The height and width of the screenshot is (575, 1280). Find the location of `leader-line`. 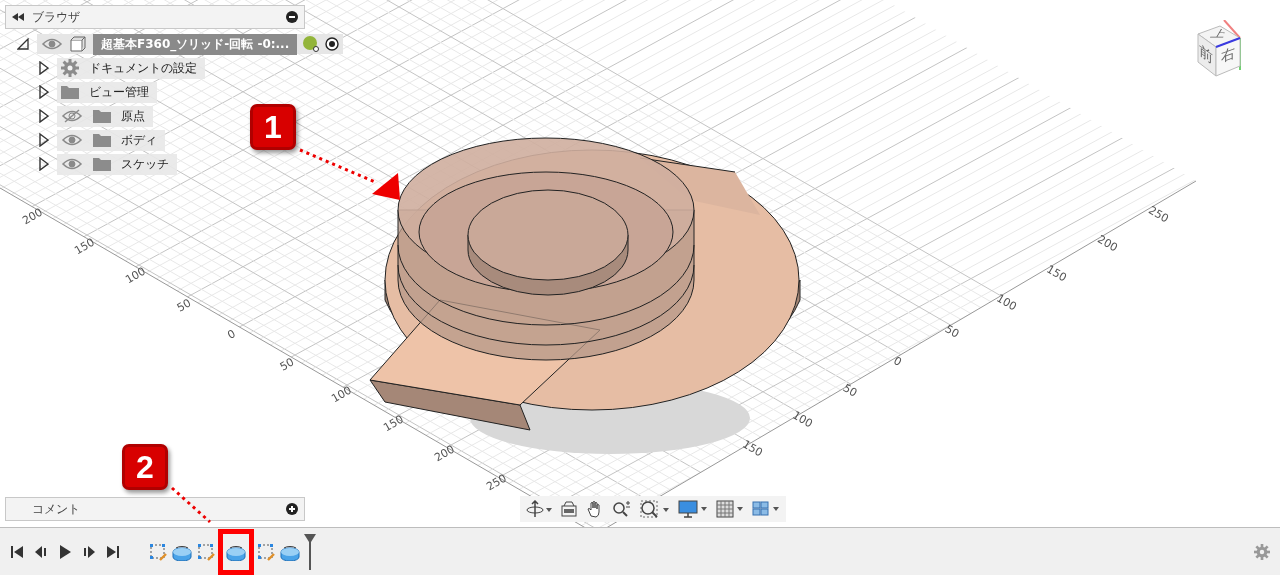

leader-line is located at coordinates (191, 505).